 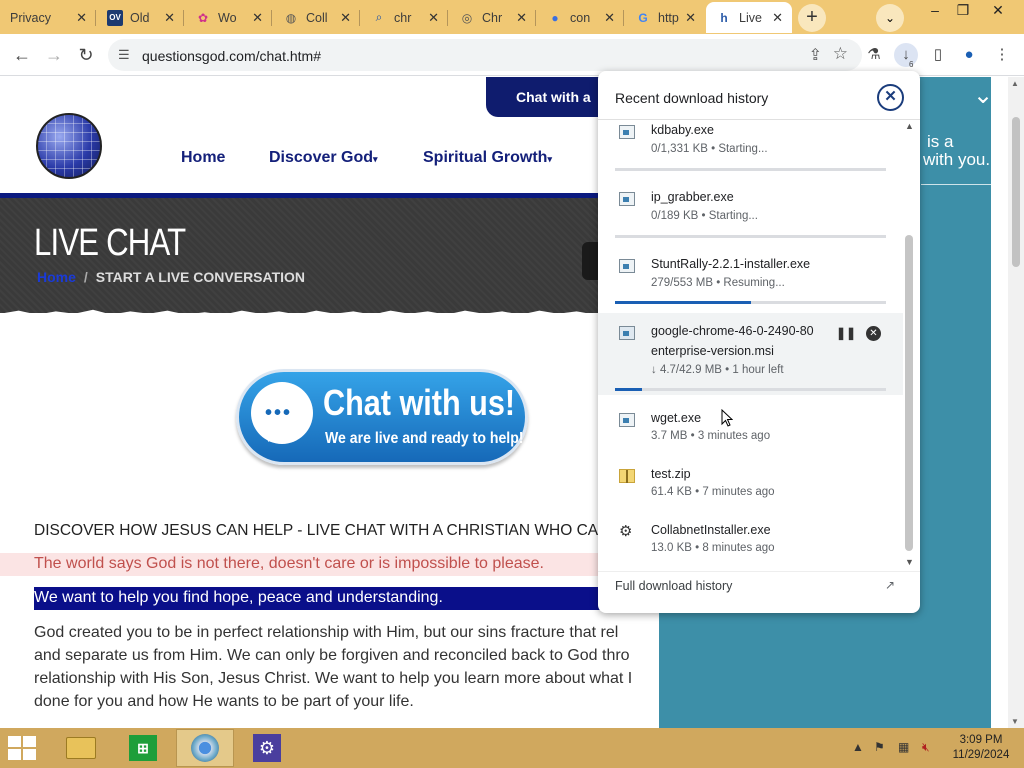 What do you see at coordinates (840, 54) in the screenshot?
I see `bookmark-star-icon: ☆` at bounding box center [840, 54].